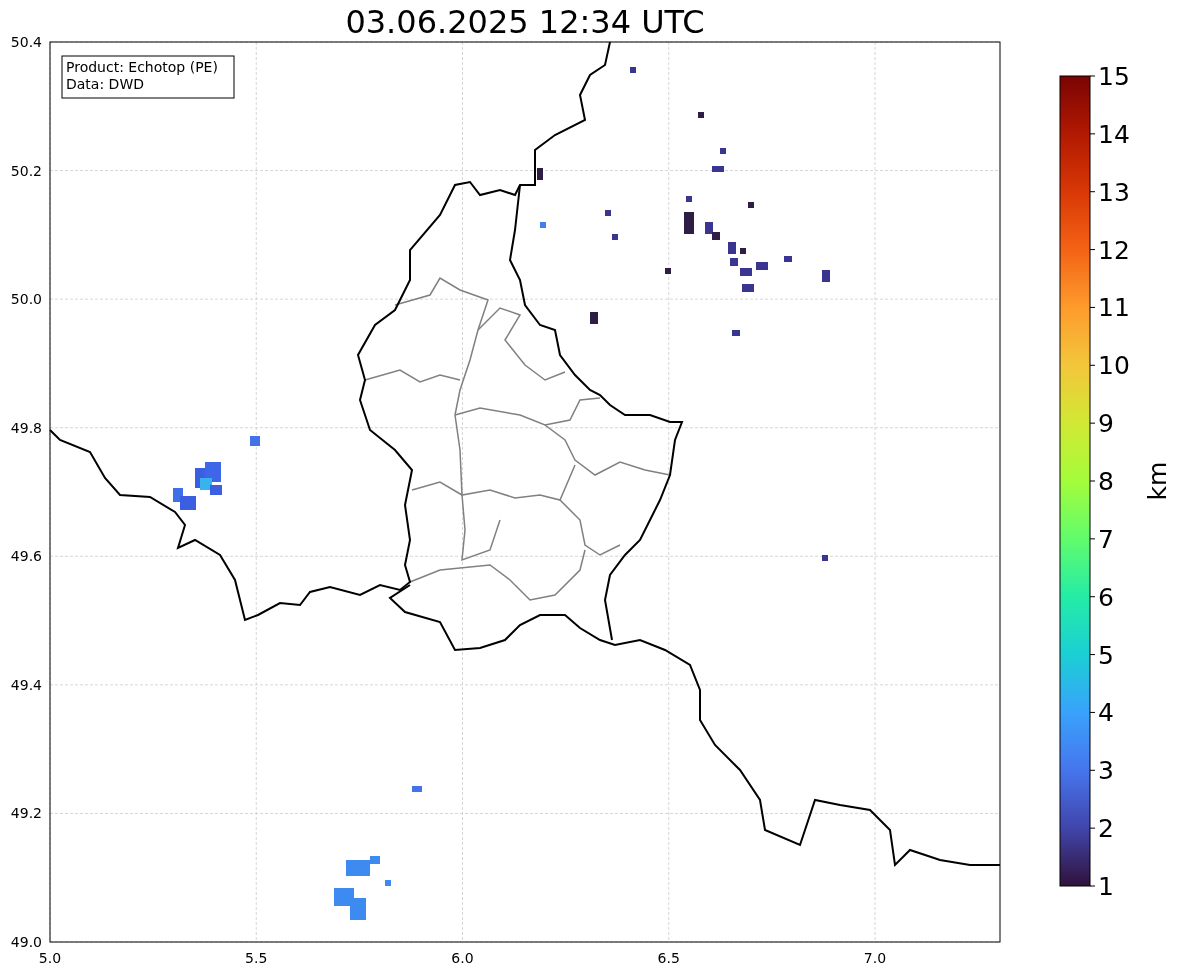 The width and height of the screenshot is (1178, 976). I want to click on colorbar-tick-label: 10, so click(1114, 366).